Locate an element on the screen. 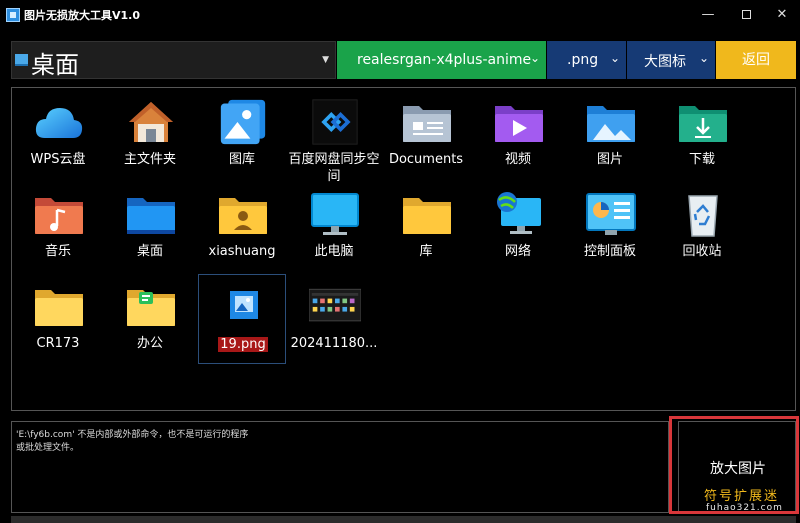 The width and height of the screenshot is (800, 523). file-label: WPS云盘 is located at coordinates (58, 159).